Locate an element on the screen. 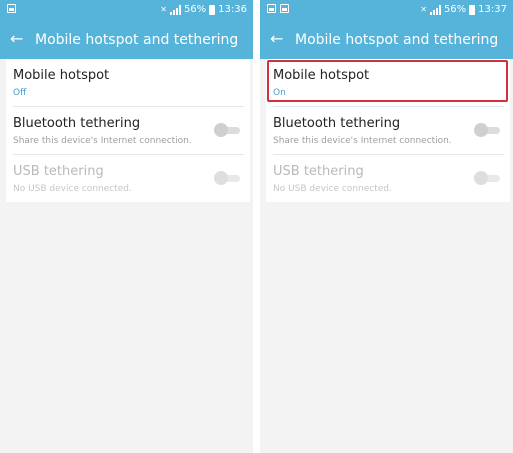 The width and height of the screenshot is (513, 453). row-title: Mobile hotspot is located at coordinates (61, 75).